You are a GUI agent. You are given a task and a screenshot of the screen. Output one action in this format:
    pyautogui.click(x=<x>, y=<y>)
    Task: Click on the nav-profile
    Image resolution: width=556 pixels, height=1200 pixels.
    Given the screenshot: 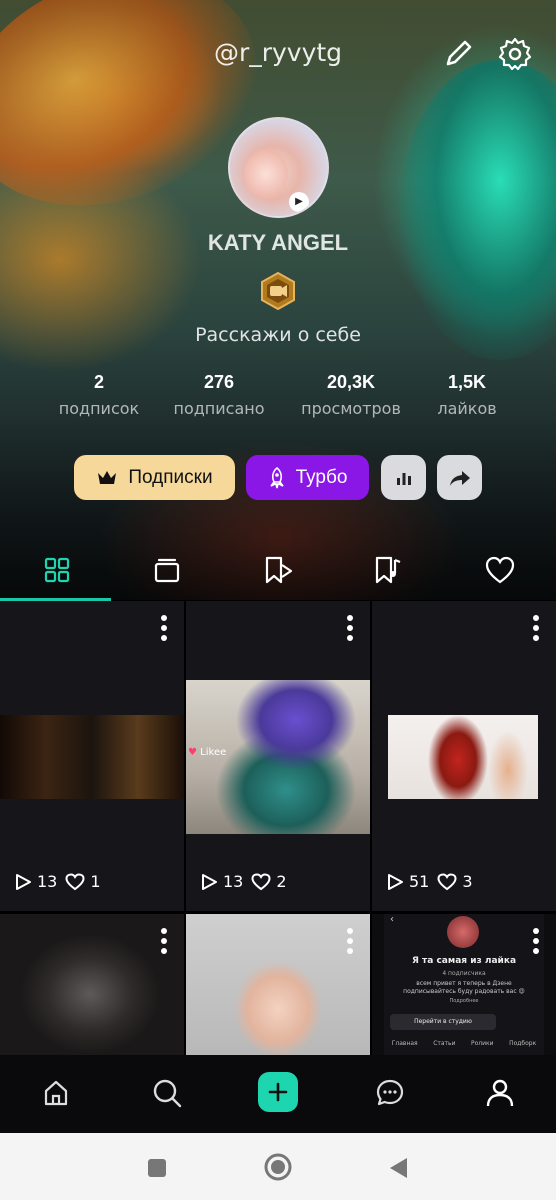 What is the action you would take?
    pyautogui.click(x=500, y=1093)
    